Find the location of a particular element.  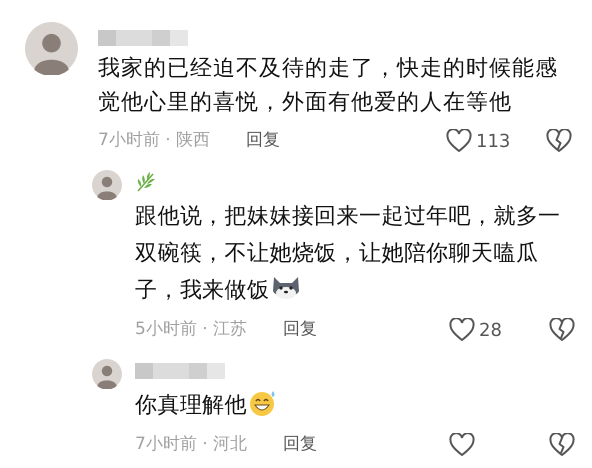

comment-text: 你真理解他 is located at coordinates (355, 405).